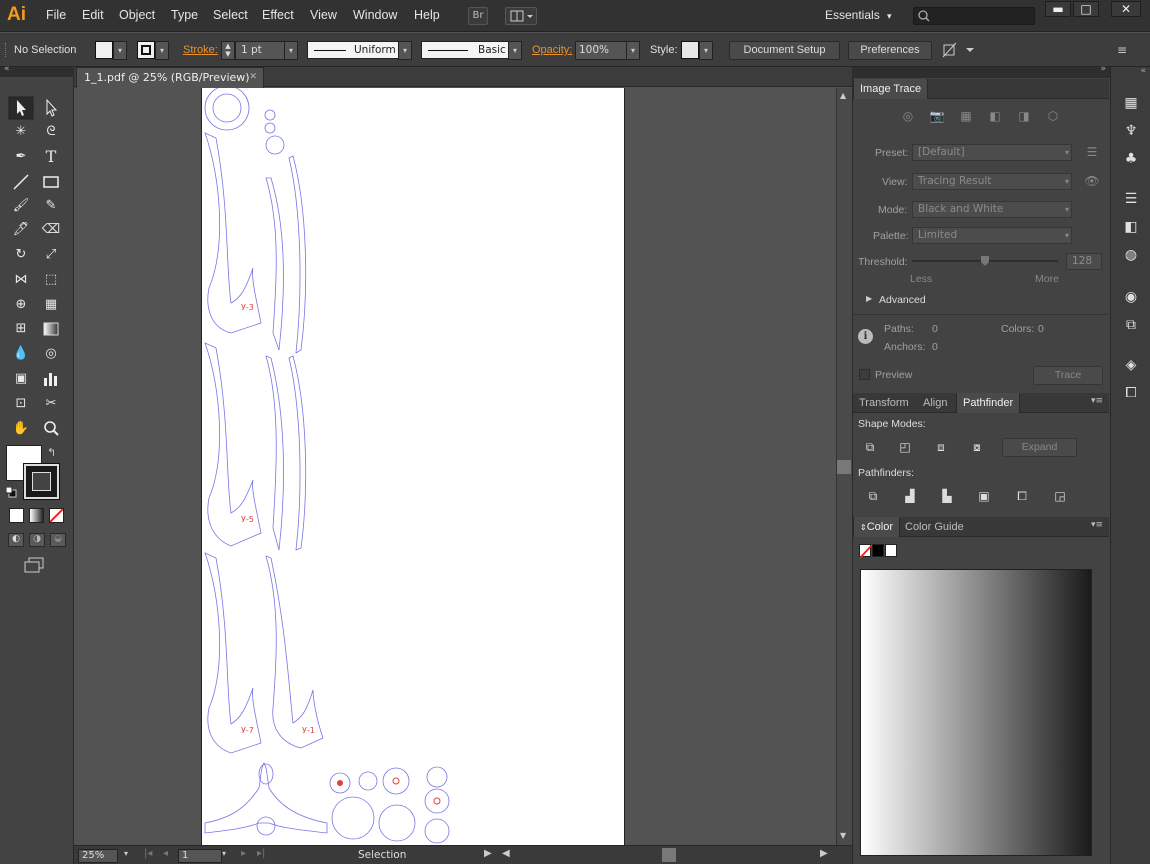 The image size is (1150, 864). I want to click on scroll-down-icon: ▼, so click(843, 835).